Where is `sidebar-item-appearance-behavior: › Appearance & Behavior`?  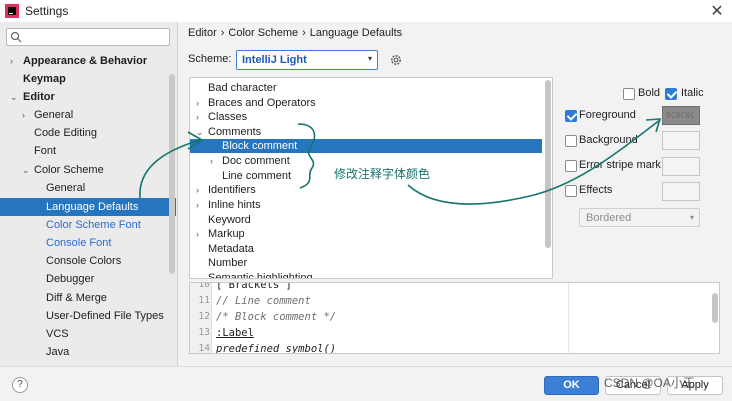 sidebar-item-appearance-behavior: › Appearance & Behavior is located at coordinates (88, 61).